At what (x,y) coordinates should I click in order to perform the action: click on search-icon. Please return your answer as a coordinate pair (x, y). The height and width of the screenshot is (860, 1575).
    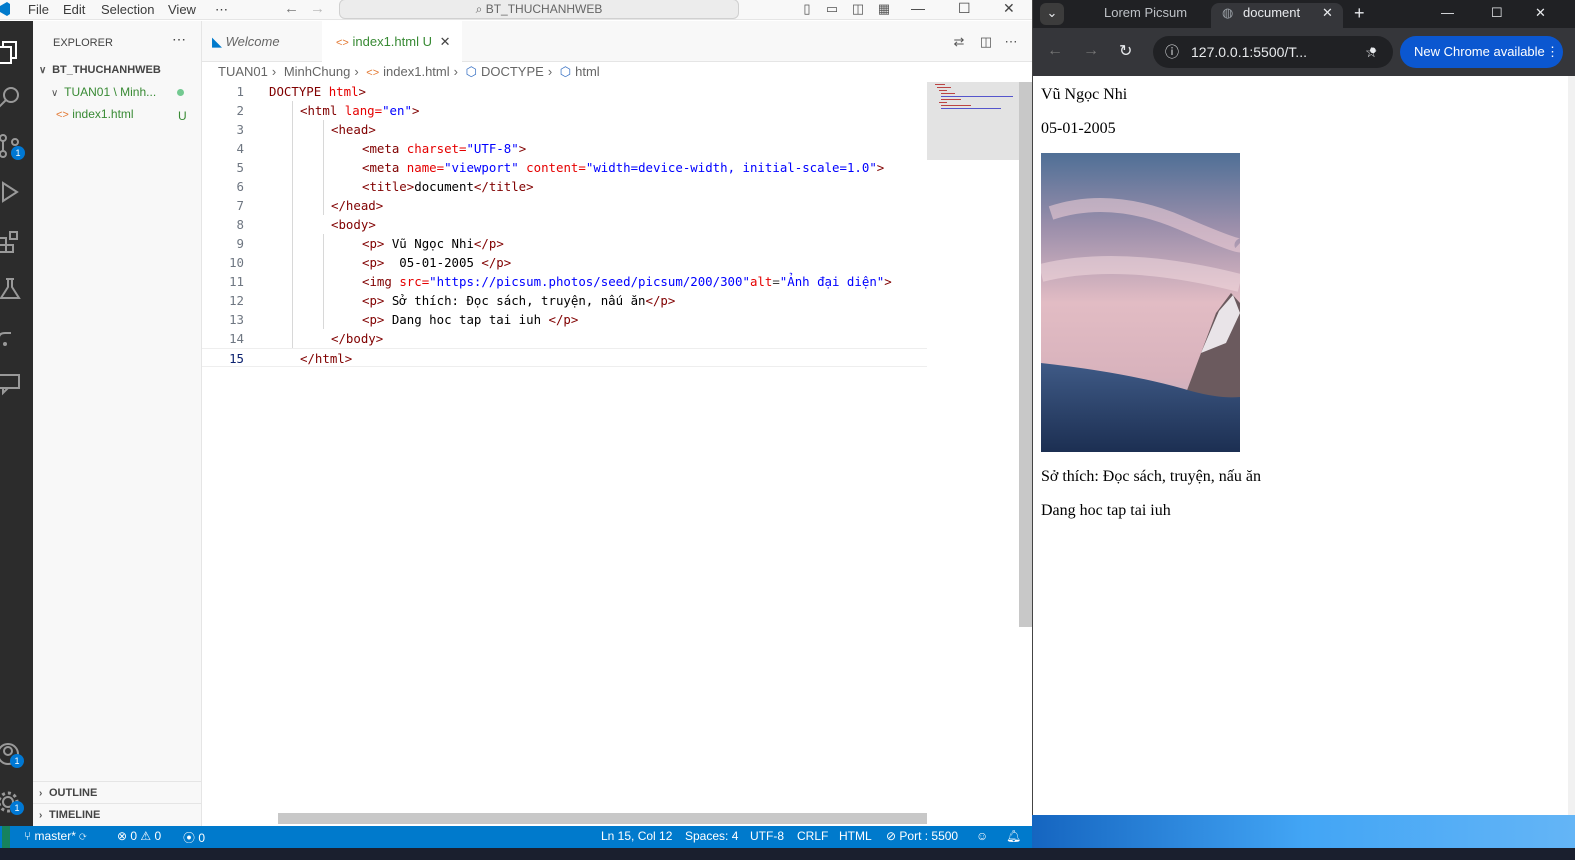
    Looking at the image, I should click on (11, 98).